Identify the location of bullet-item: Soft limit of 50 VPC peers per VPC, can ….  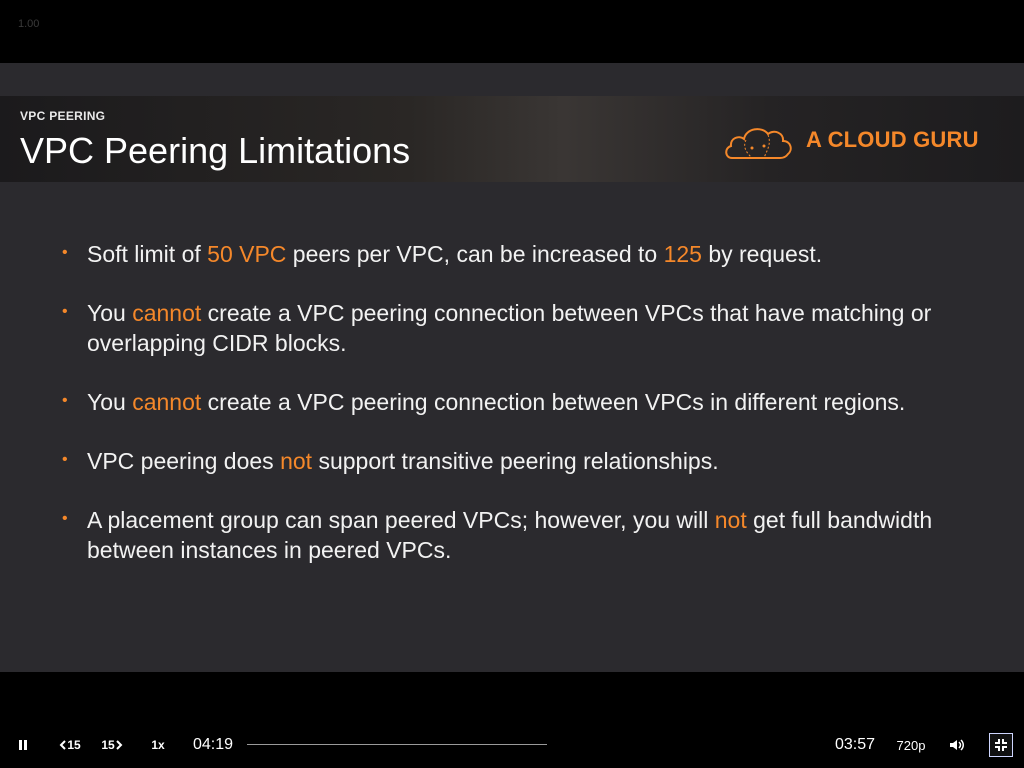
(500, 253).